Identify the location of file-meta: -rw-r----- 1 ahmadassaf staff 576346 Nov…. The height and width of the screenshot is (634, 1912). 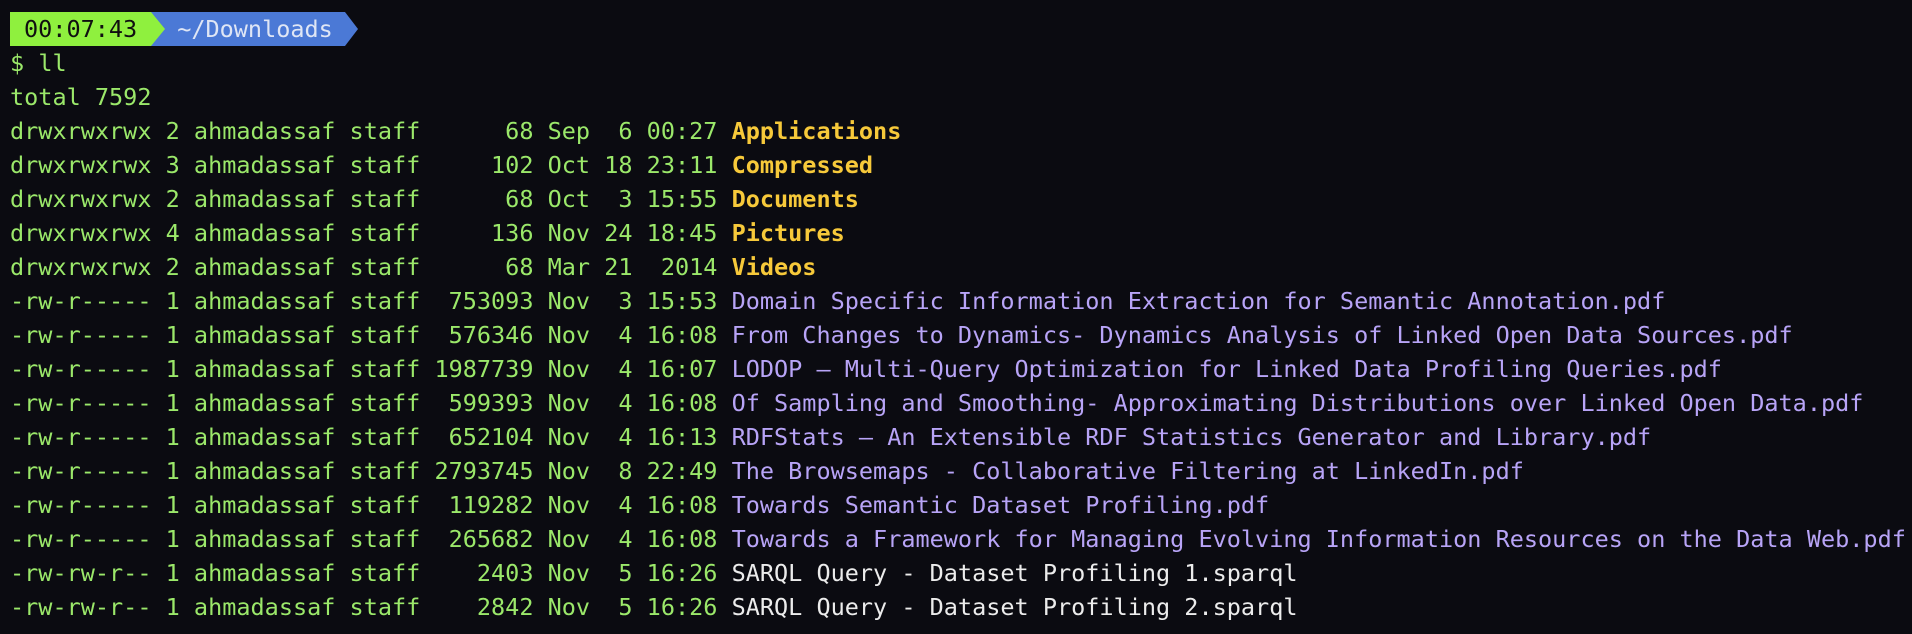
(371, 335).